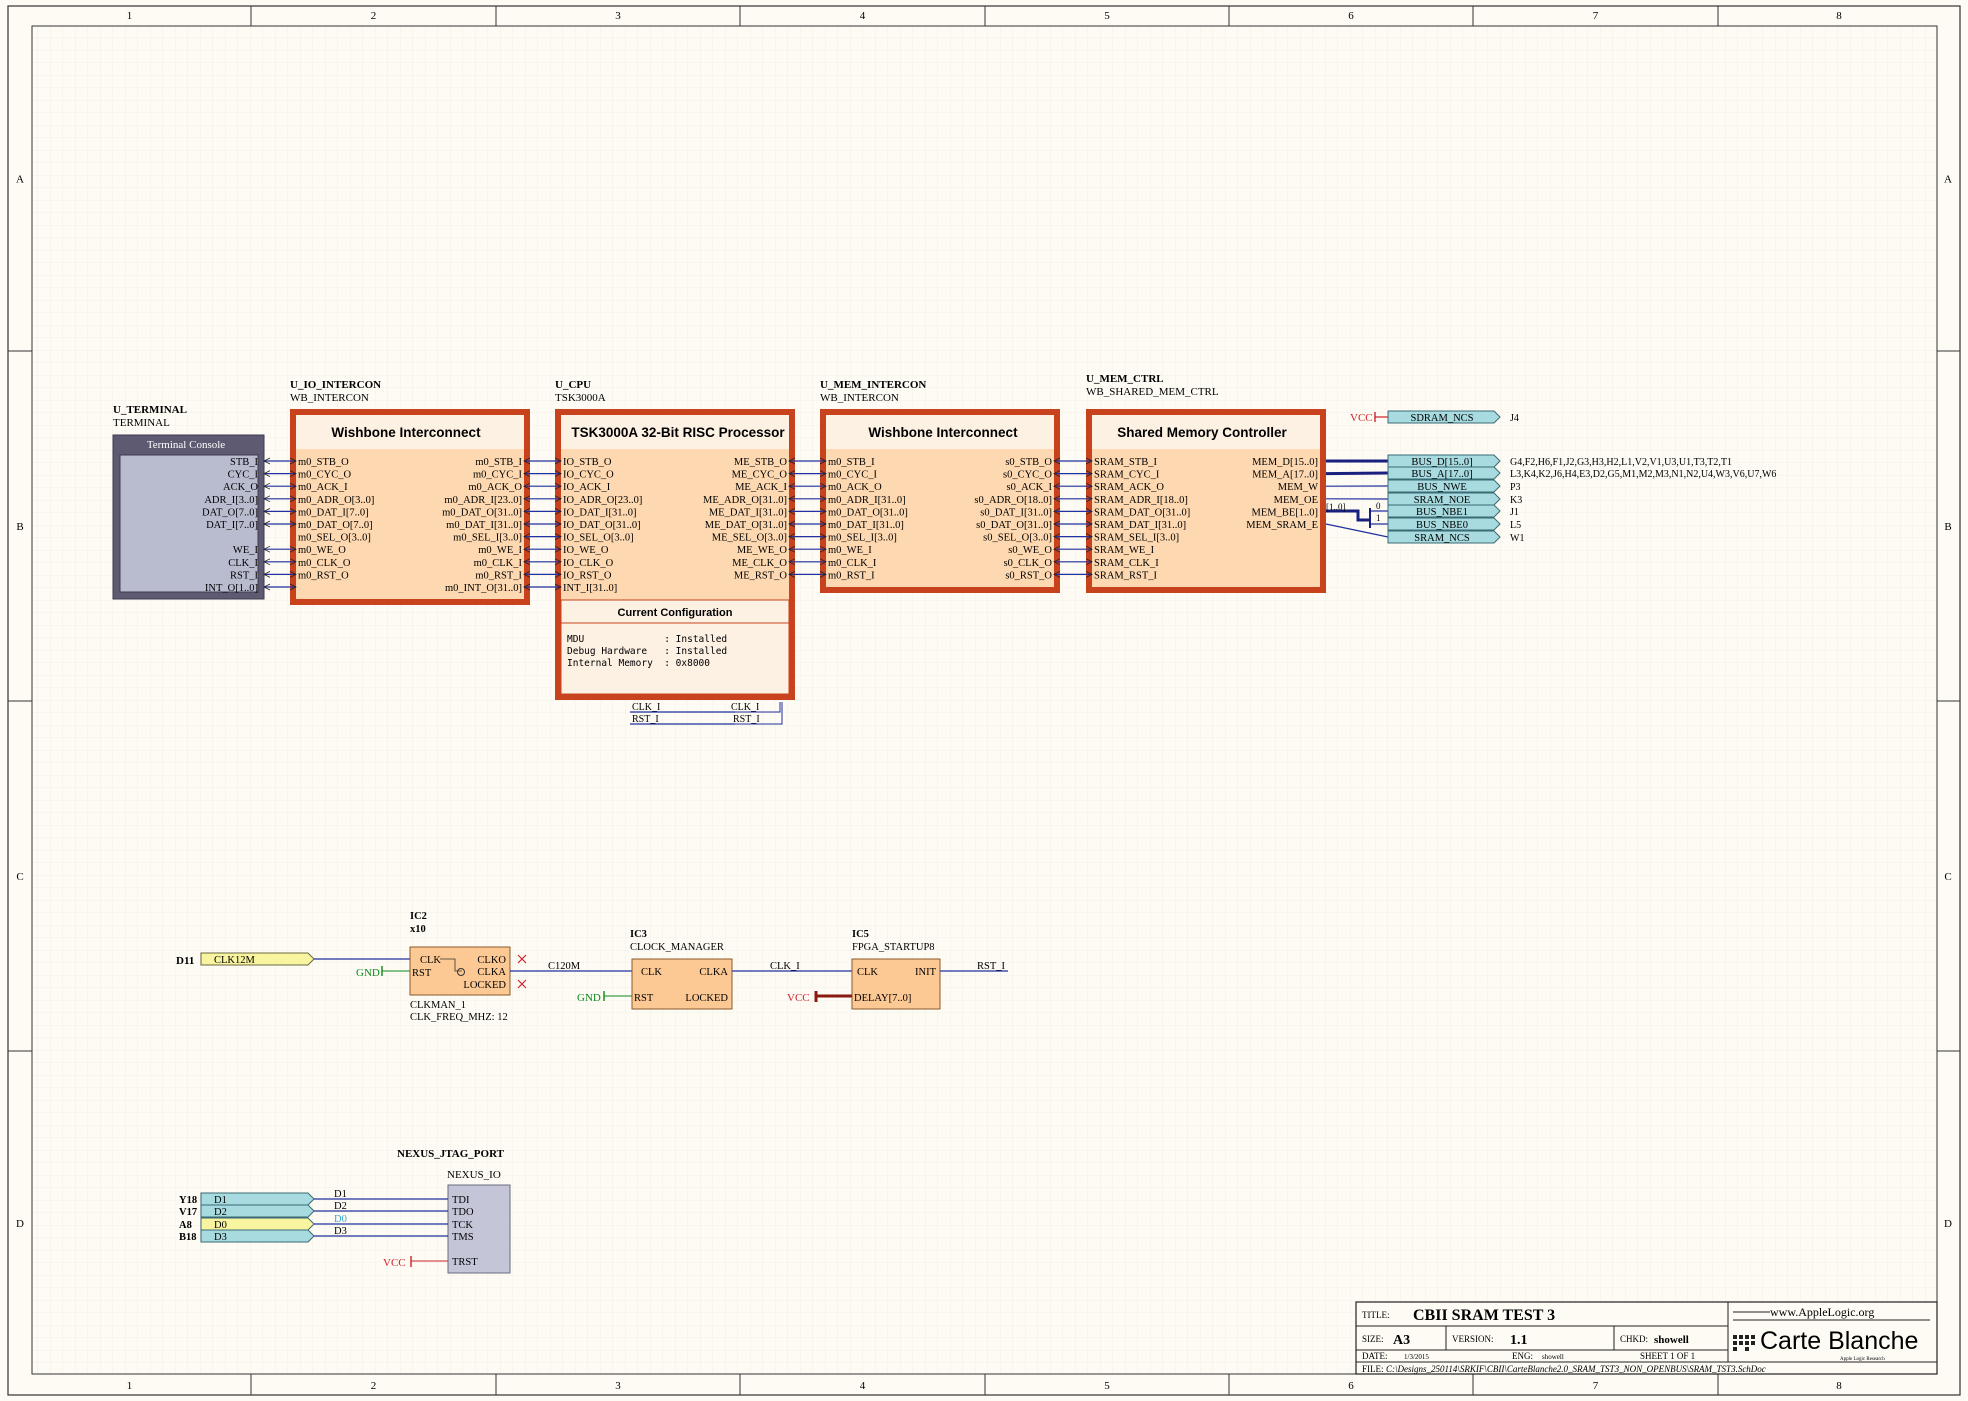  What do you see at coordinates (1140, 525) in the screenshot?
I see `pin-label: SRAM_DAT_I[31..0]` at bounding box center [1140, 525].